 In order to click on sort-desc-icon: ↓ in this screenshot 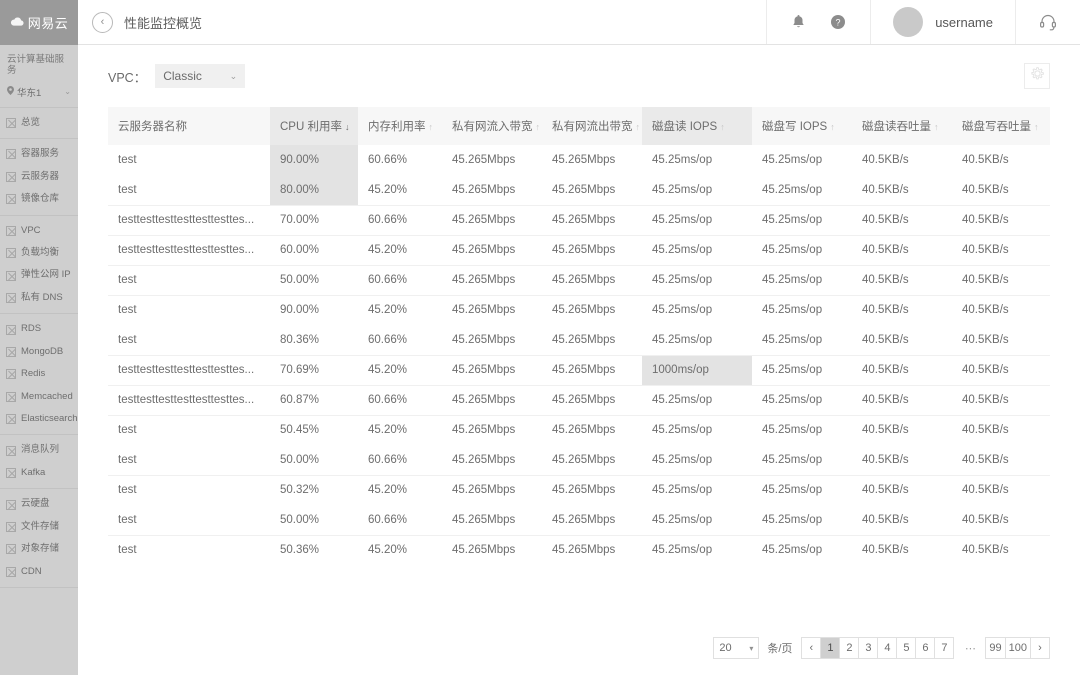, I will do `click(347, 127)`.